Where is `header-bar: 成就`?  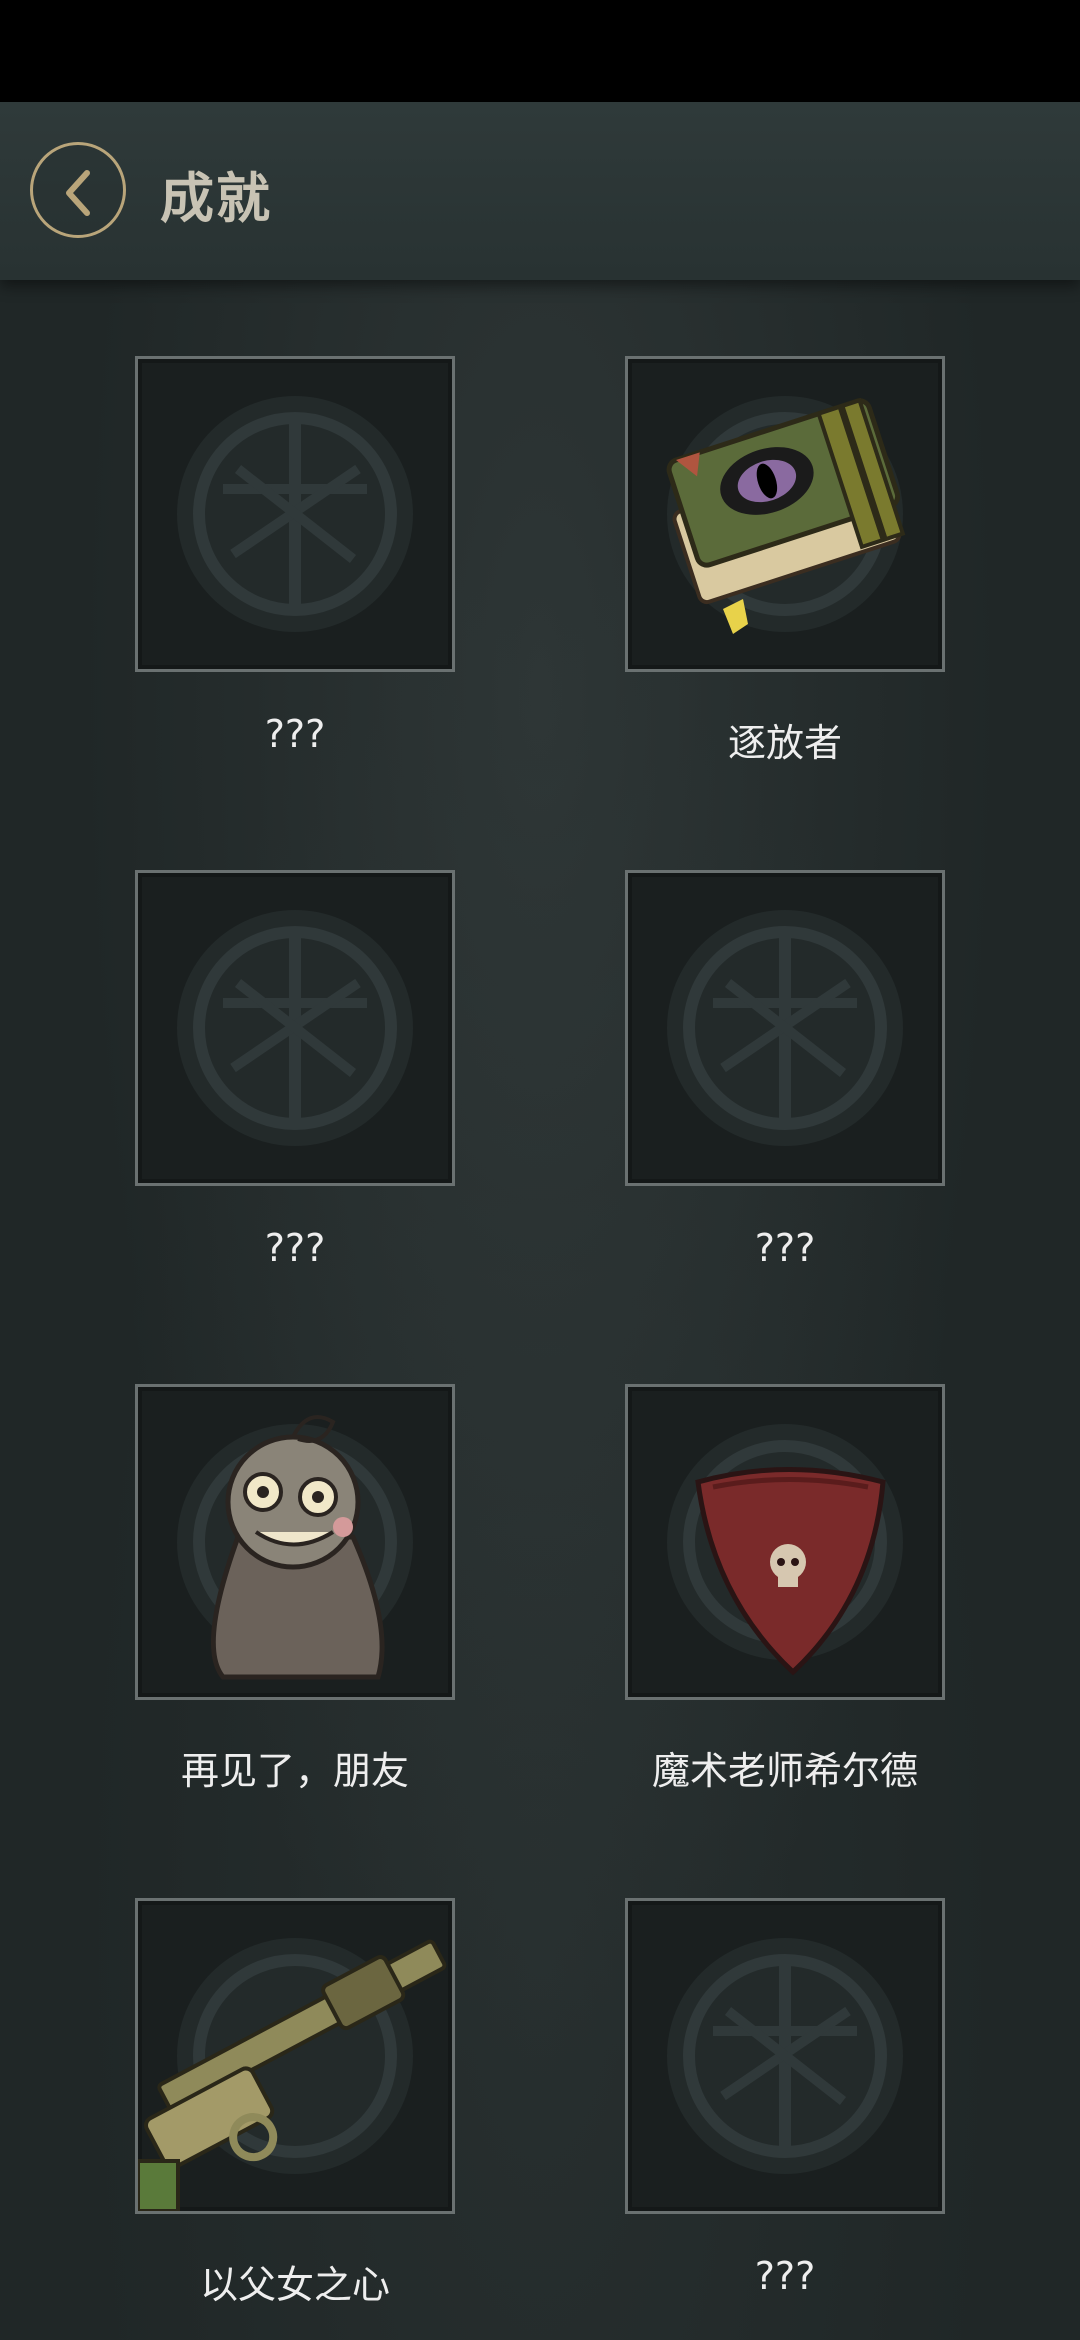
header-bar: 成就 is located at coordinates (540, 191).